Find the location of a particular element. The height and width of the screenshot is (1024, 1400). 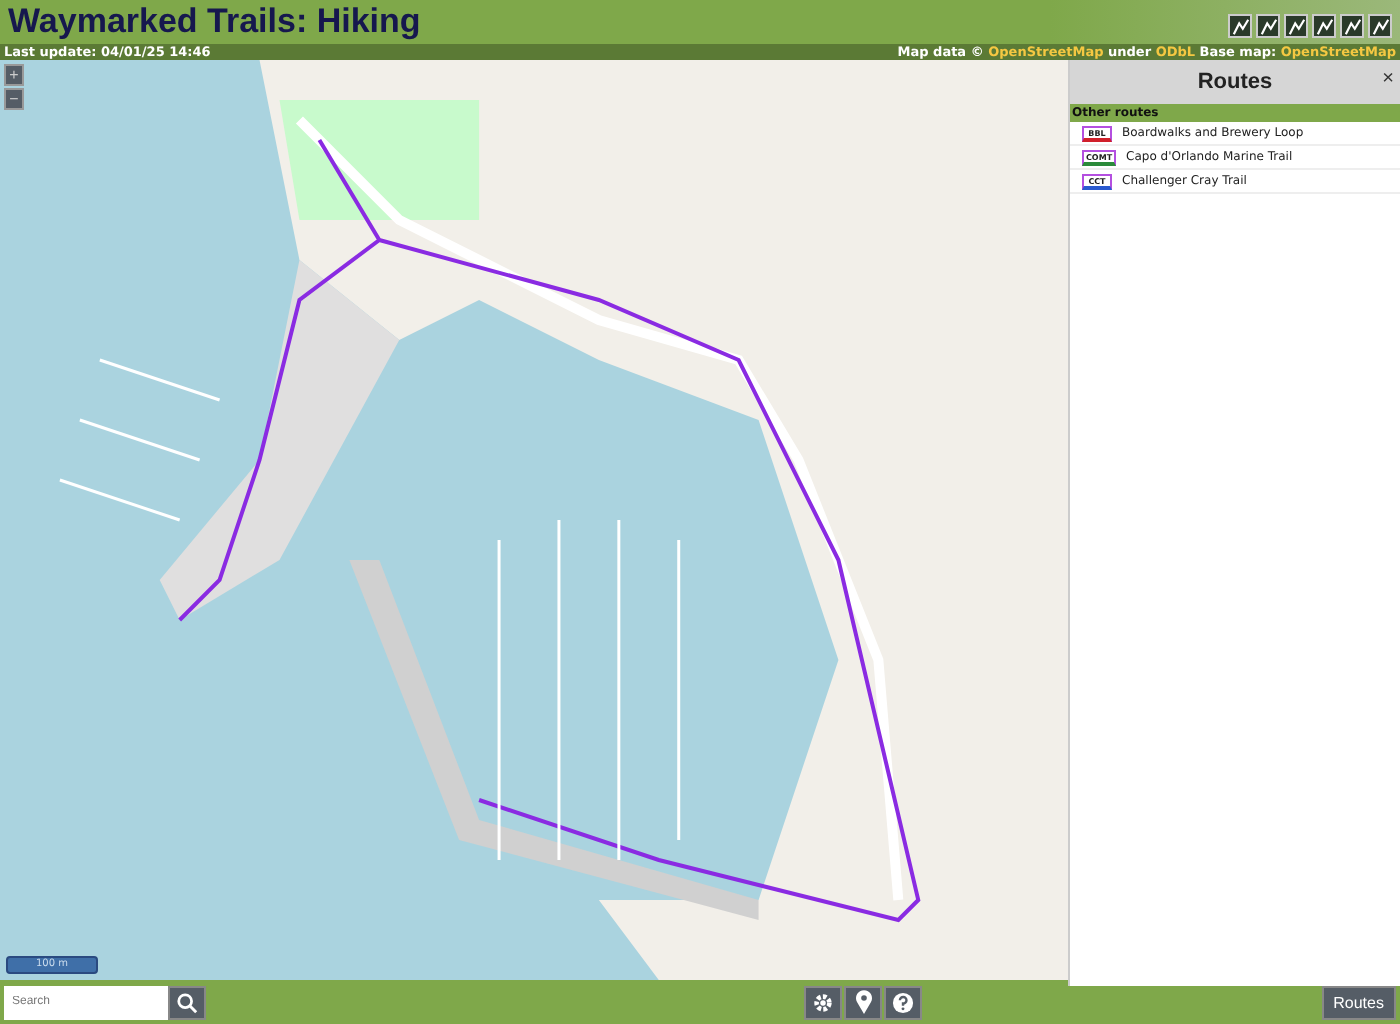

search-button is located at coordinates (187, 1002).